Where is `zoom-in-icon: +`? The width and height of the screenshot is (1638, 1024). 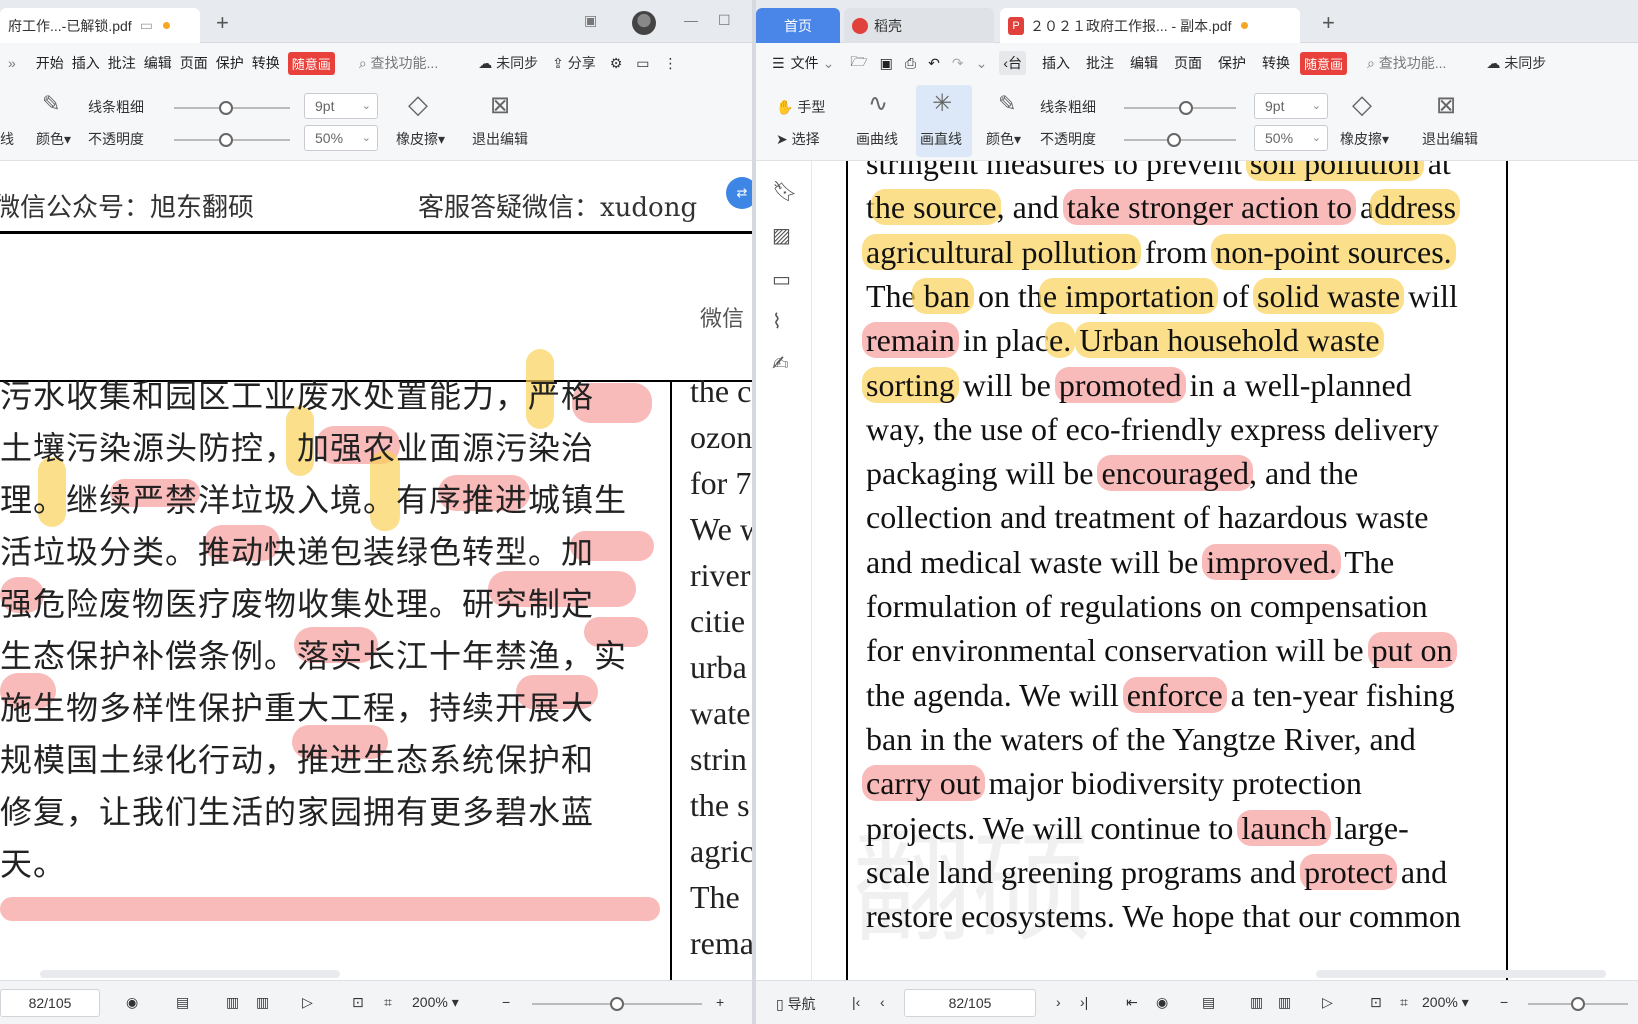 zoom-in-icon: + is located at coordinates (720, 1002).